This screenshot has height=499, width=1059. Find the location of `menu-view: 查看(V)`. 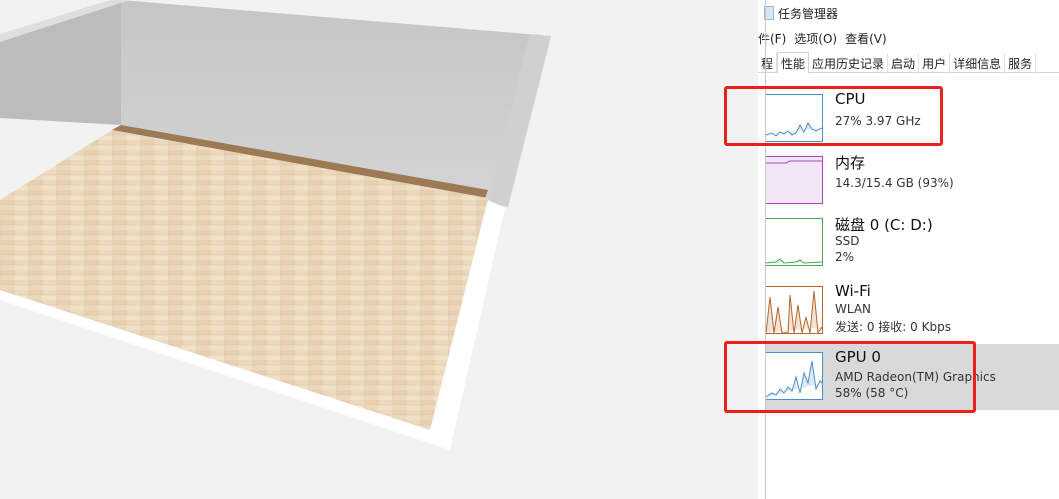

menu-view: 查看(V) is located at coordinates (866, 39).